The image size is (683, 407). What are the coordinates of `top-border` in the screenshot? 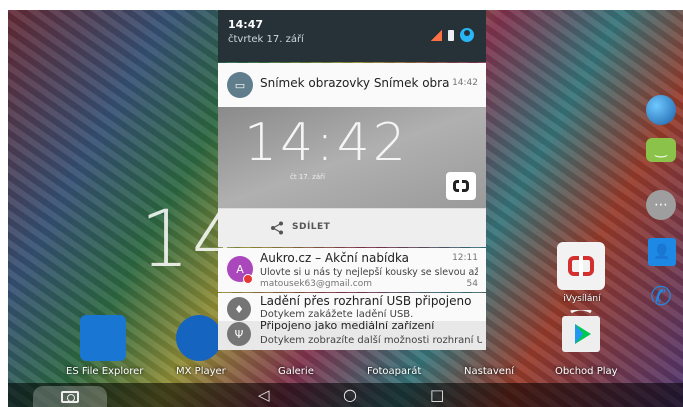 It's located at (341, 5).